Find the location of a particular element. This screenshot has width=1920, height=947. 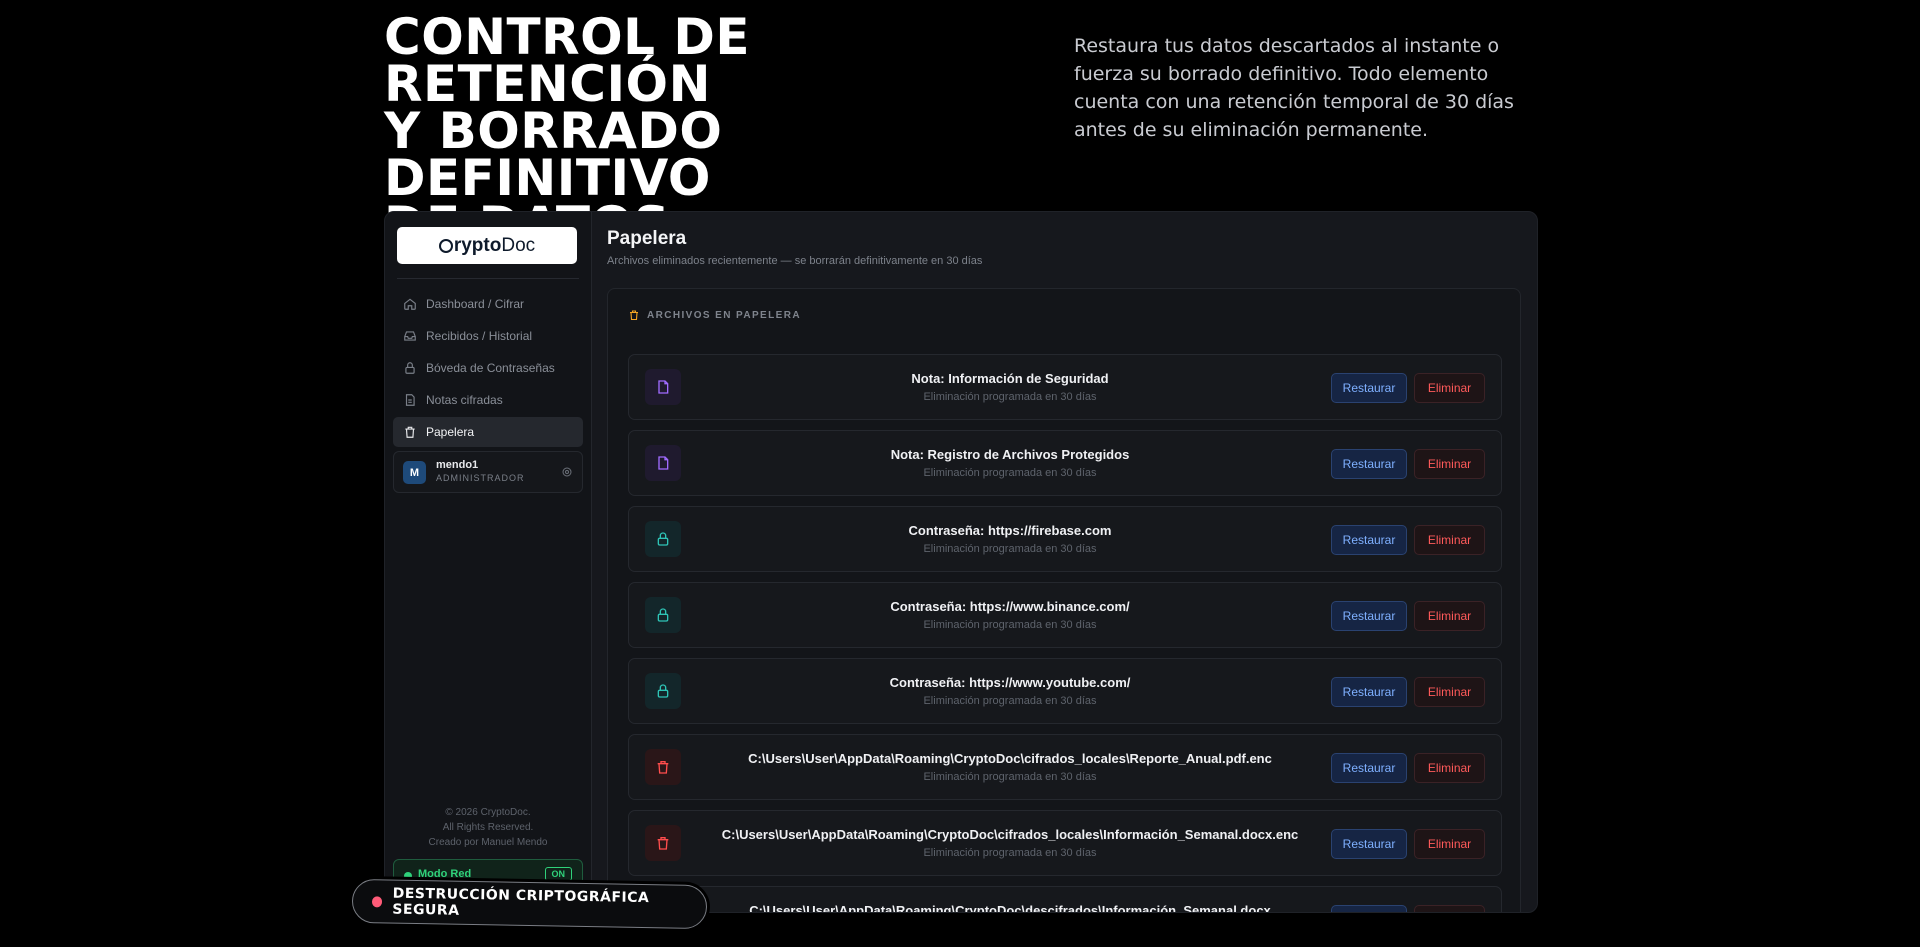

sidebar-item-label: Recibidos / Historial is located at coordinates (479, 336).